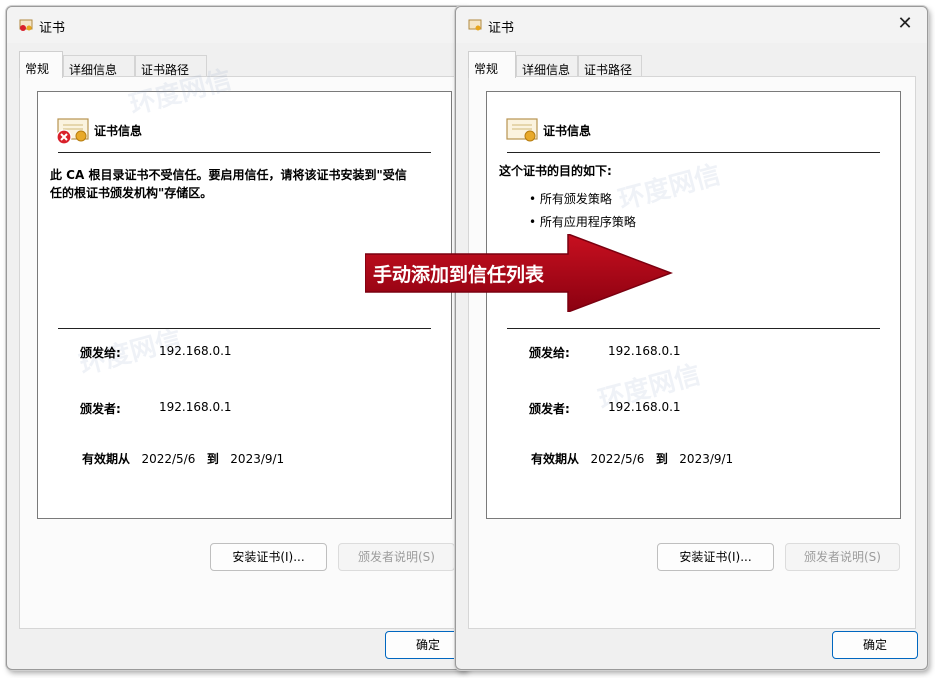 This screenshot has width=935, height=678. Describe the element at coordinates (237, 25) in the screenshot. I see `title-bar: 证书` at that location.